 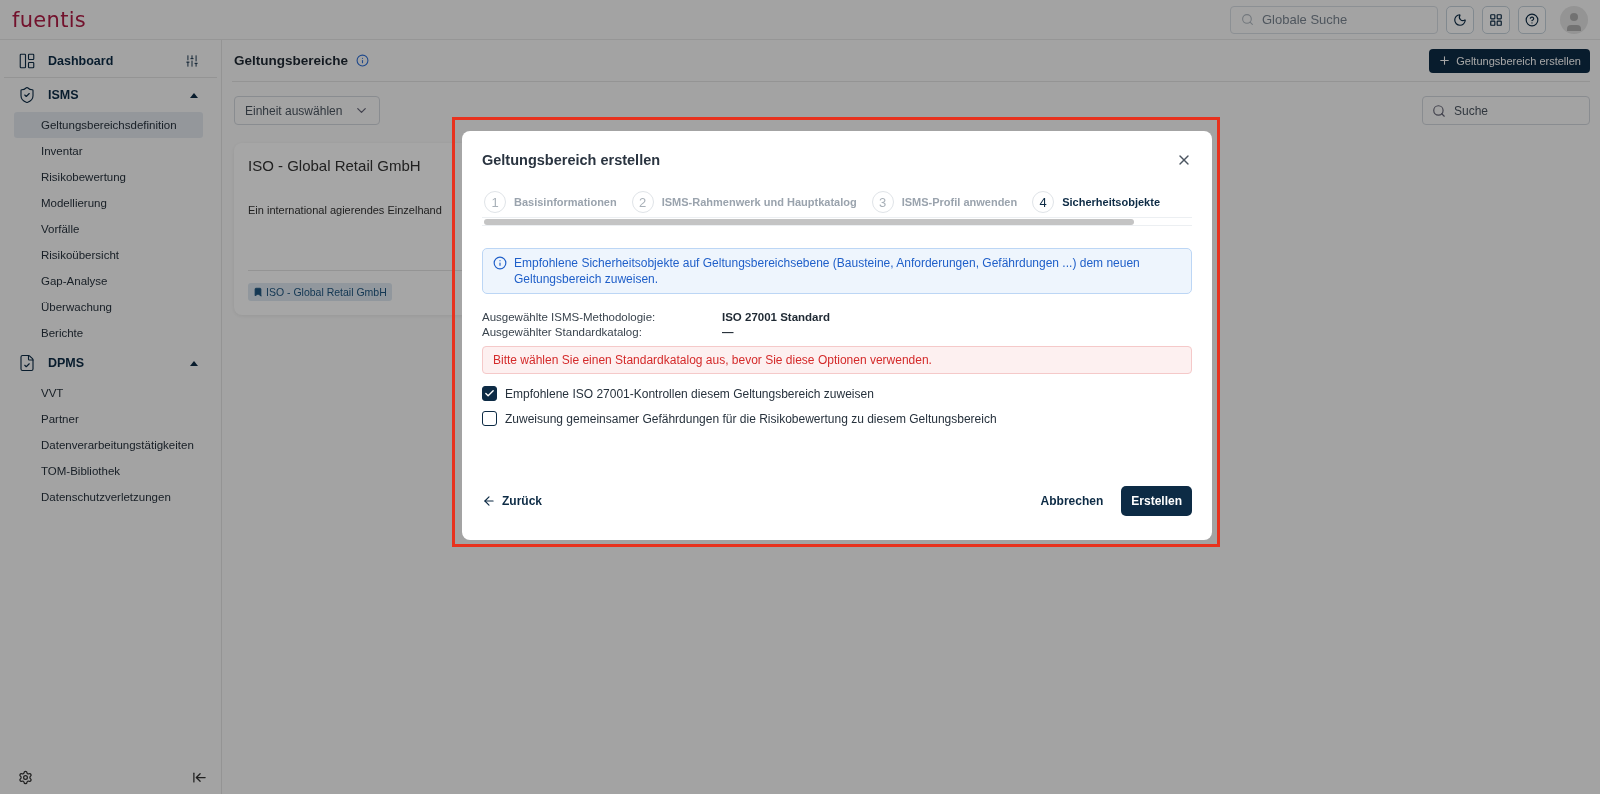 I want to click on nav-item: Risikobewertung, so click(x=108, y=177).